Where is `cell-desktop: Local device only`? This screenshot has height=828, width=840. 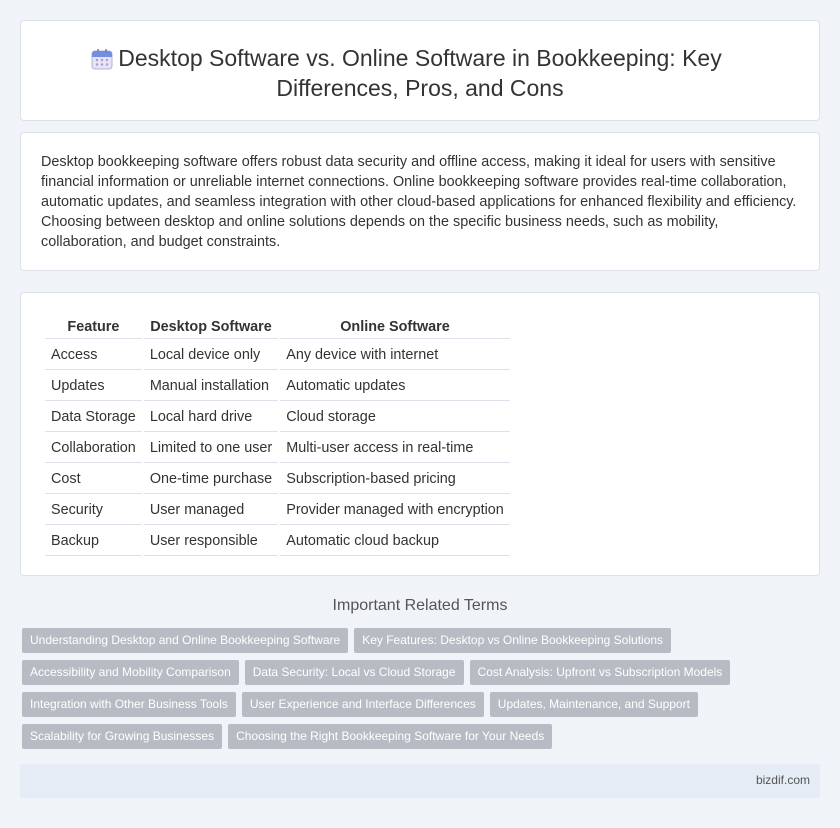 cell-desktop: Local device only is located at coordinates (211, 355).